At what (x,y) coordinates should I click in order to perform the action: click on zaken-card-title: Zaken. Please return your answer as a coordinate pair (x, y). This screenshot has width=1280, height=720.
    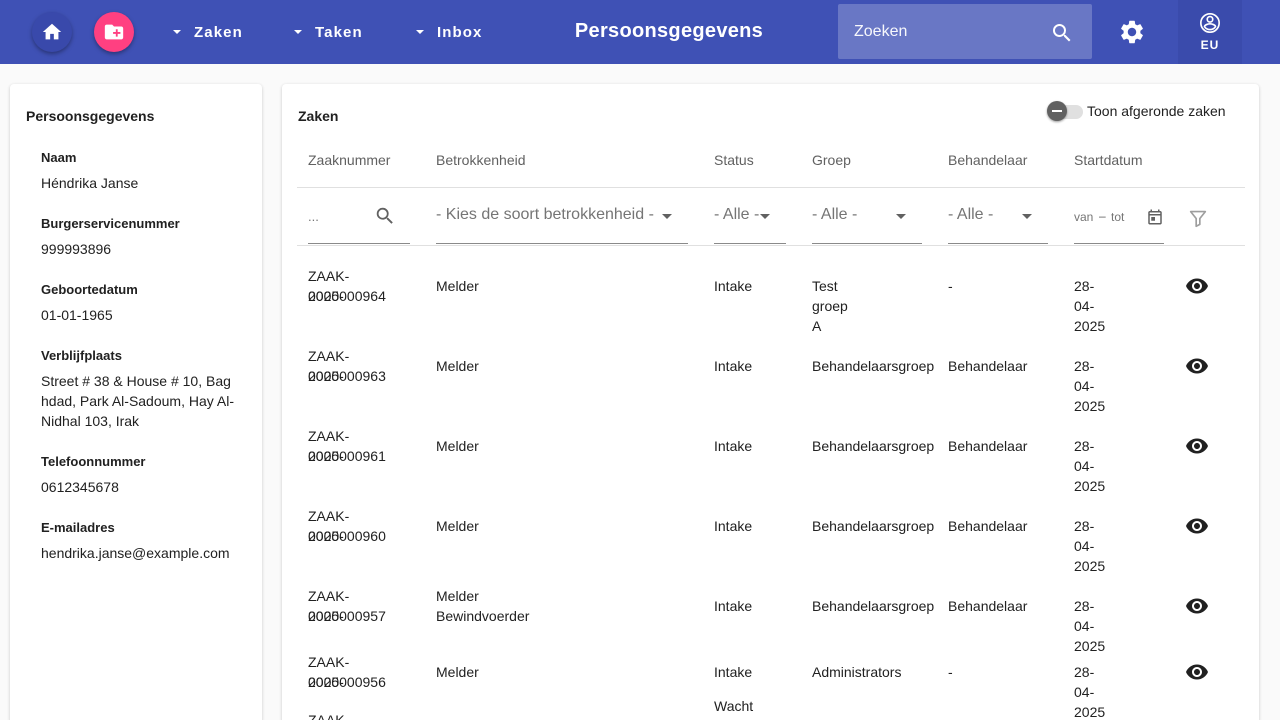
    Looking at the image, I should click on (318, 116).